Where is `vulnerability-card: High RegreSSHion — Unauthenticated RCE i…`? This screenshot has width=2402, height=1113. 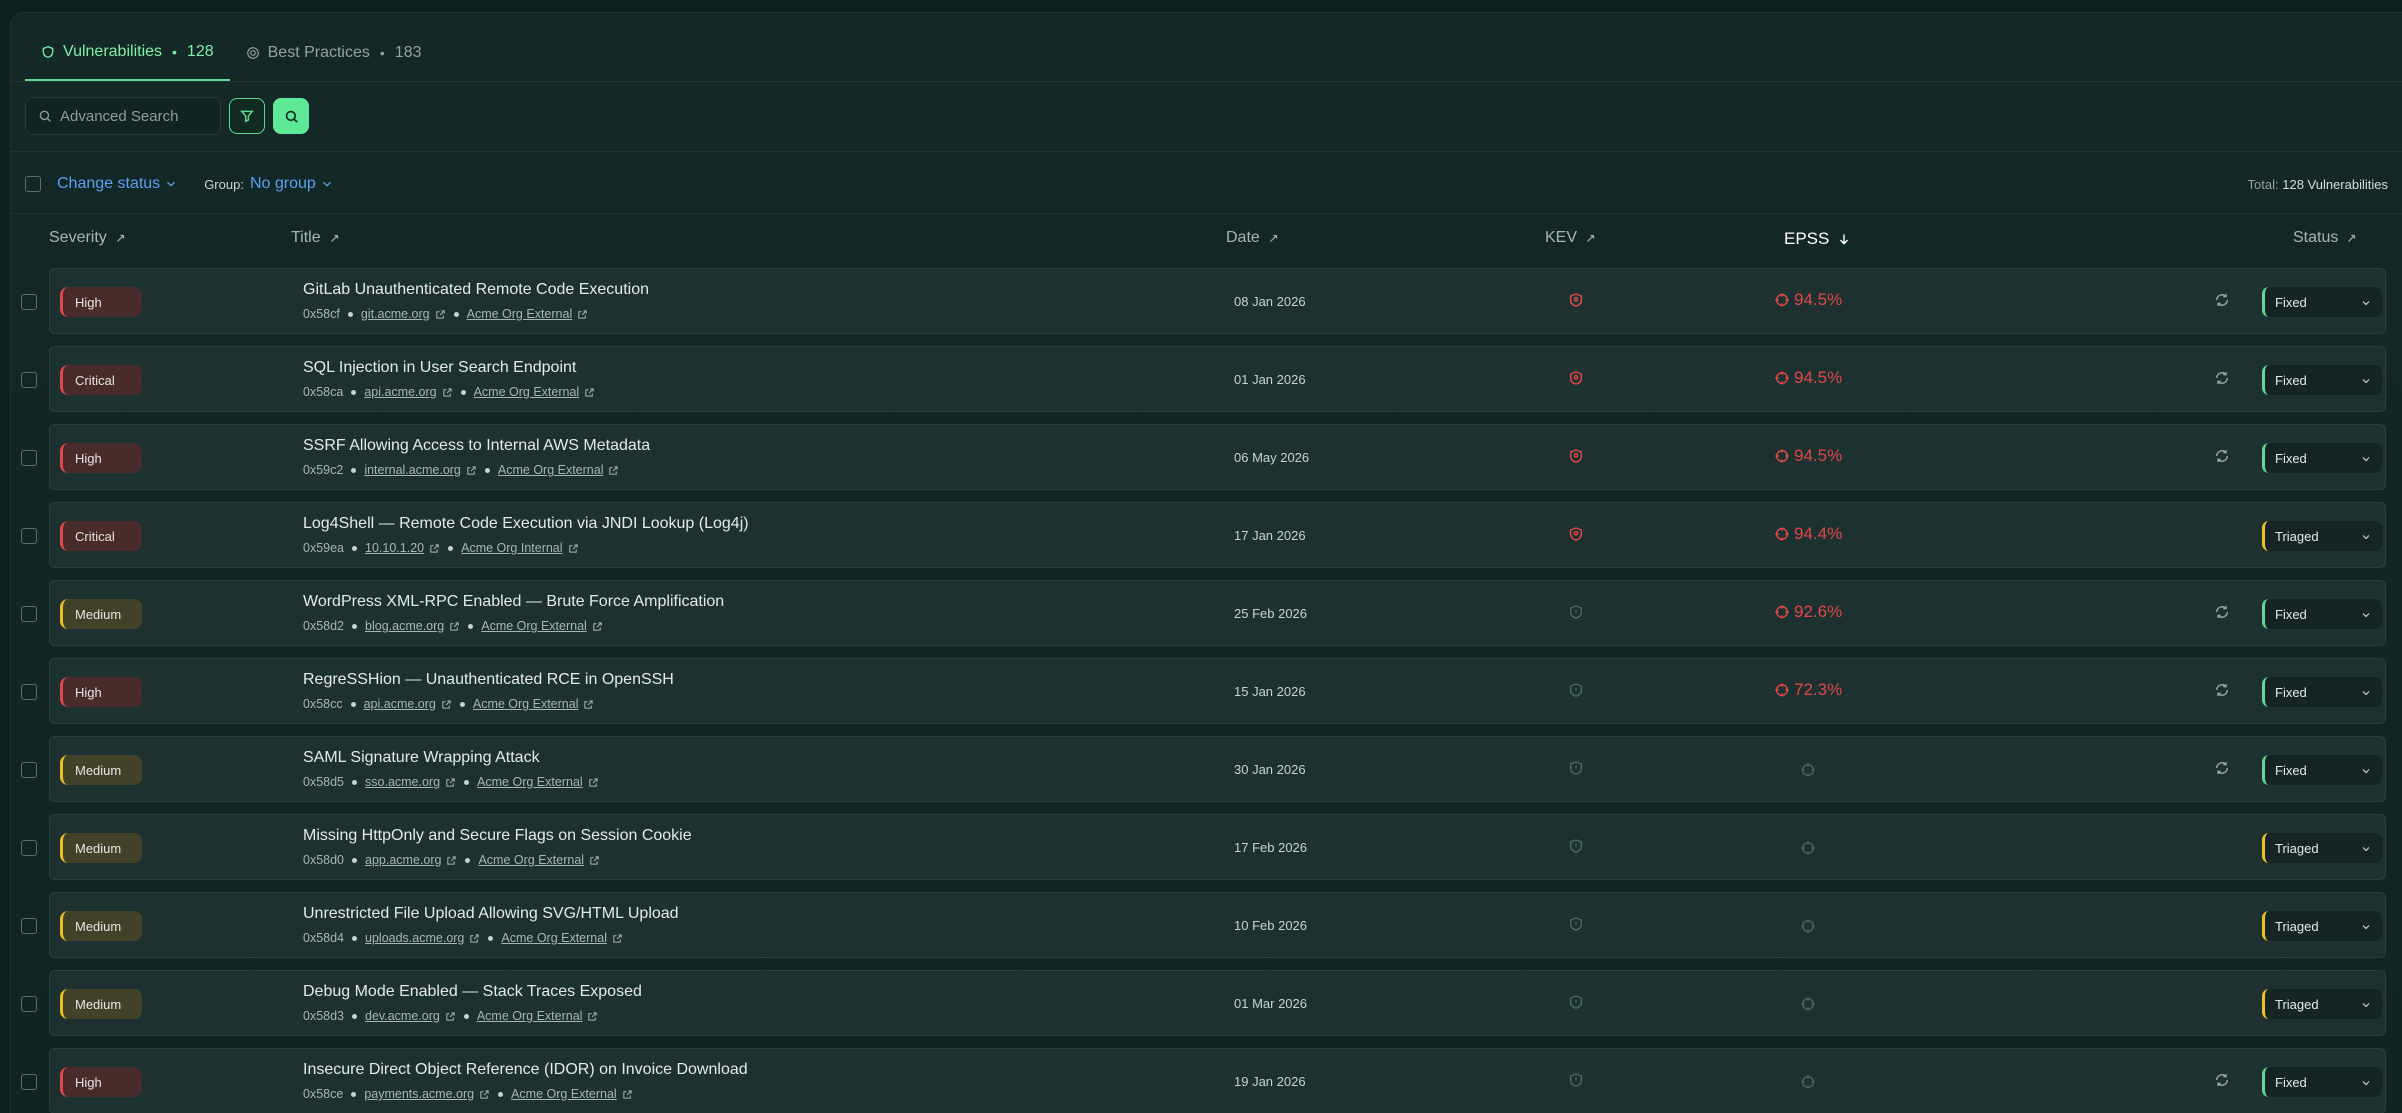
vulnerability-card: High RegreSSHion — Unauthenticated RCE i… is located at coordinates (1217, 691).